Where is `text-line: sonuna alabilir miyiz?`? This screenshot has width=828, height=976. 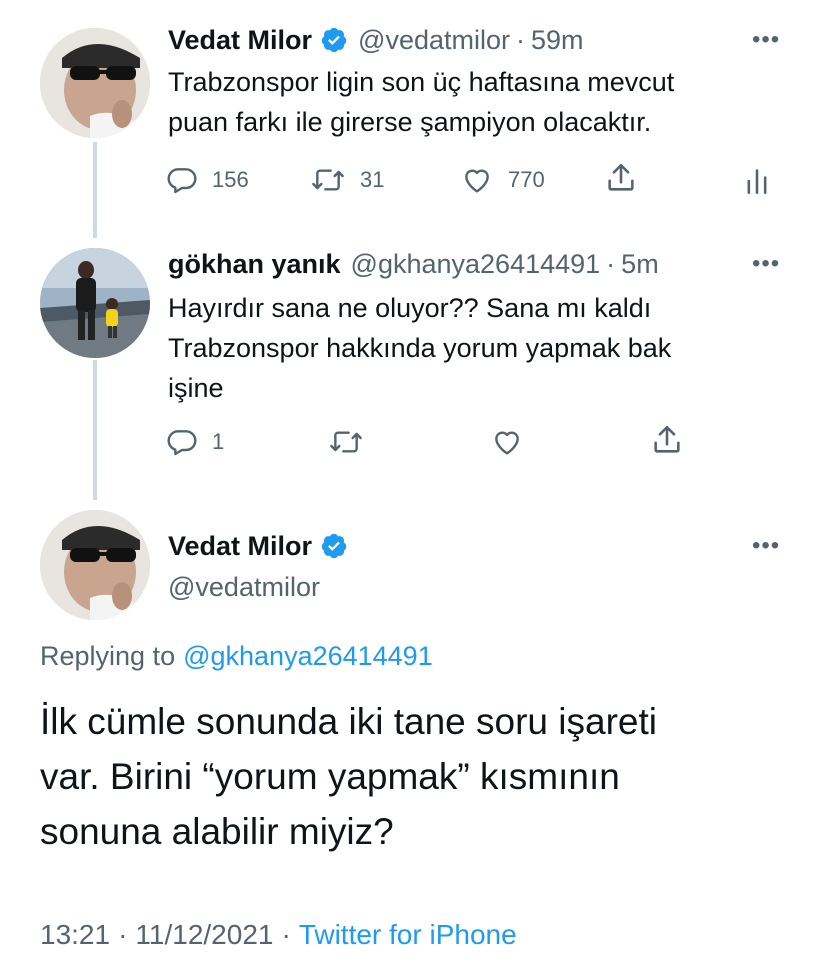 text-line: sonuna alabilir miyiz? is located at coordinates (217, 831).